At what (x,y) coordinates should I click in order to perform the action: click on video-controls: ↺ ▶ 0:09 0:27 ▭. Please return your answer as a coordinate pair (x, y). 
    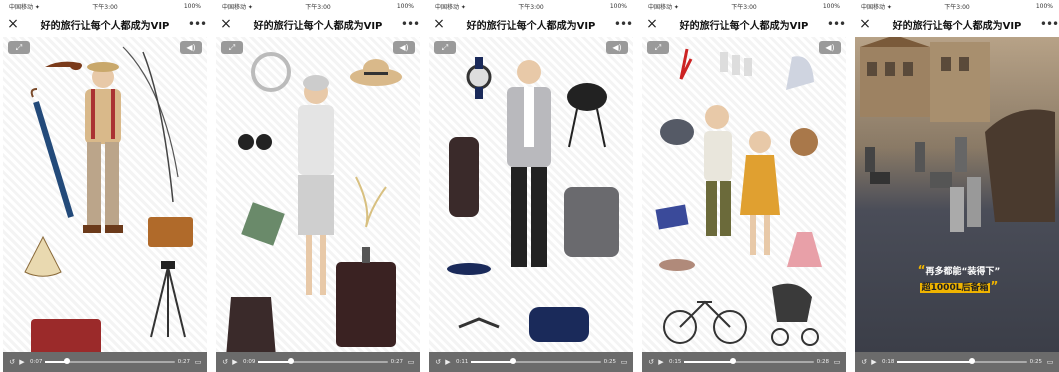
    Looking at the image, I should click on (318, 362).